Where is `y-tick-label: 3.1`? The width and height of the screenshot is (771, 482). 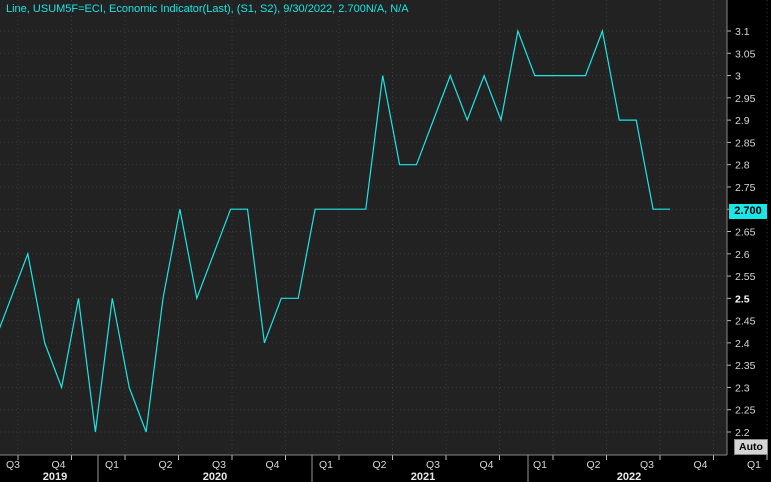 y-tick-label: 3.1 is located at coordinates (742, 32).